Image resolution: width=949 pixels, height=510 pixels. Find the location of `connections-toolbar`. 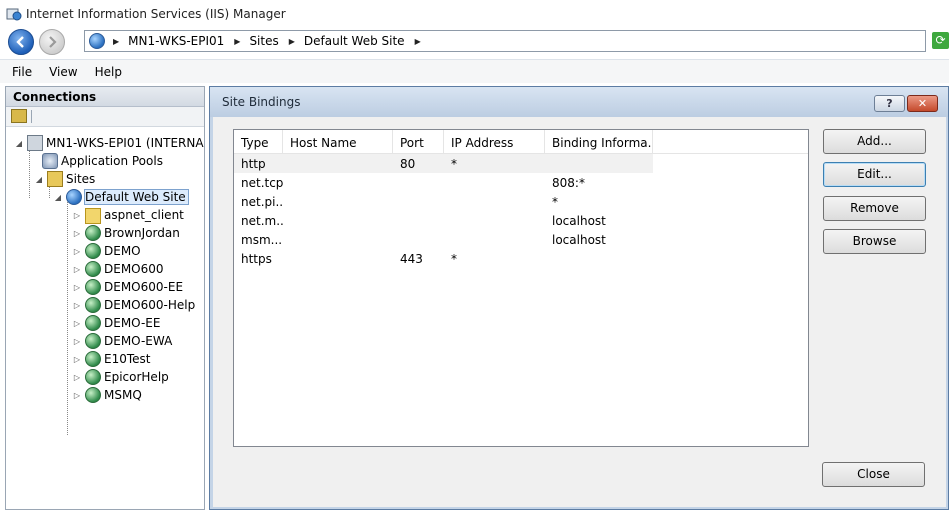

connections-toolbar is located at coordinates (105, 117).